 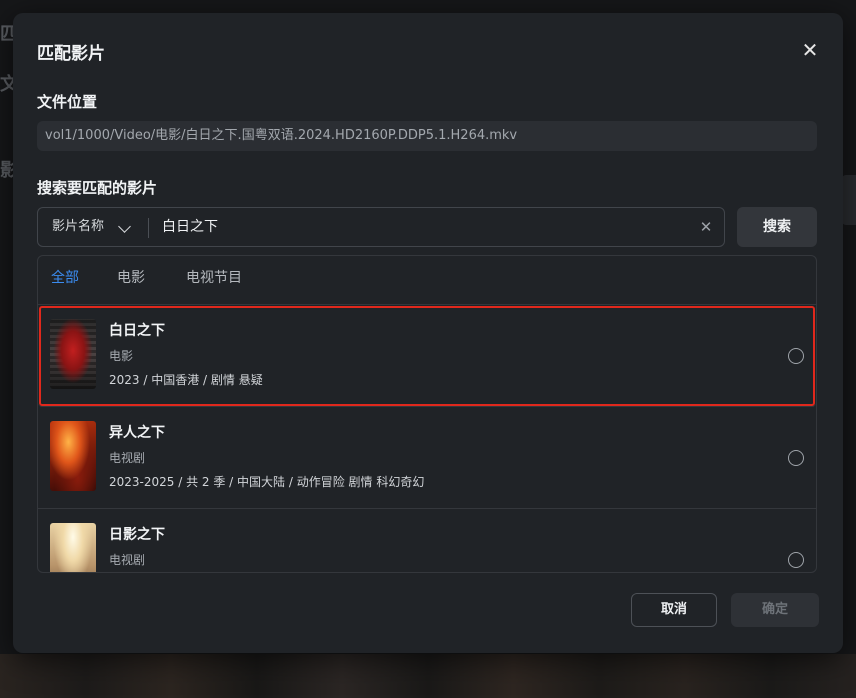 What do you see at coordinates (65, 280) in the screenshot?
I see `tab-all: 全部` at bounding box center [65, 280].